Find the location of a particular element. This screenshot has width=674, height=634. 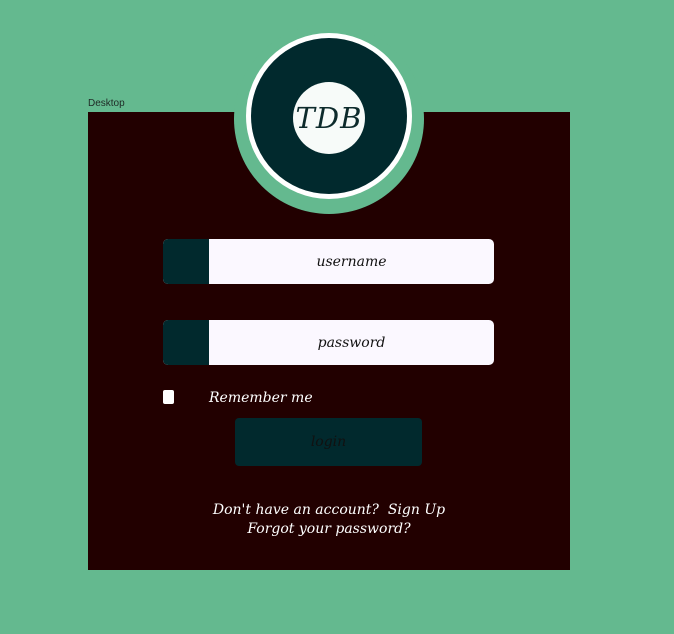

signup-prompt: Don't have an account? is located at coordinates (295, 510).